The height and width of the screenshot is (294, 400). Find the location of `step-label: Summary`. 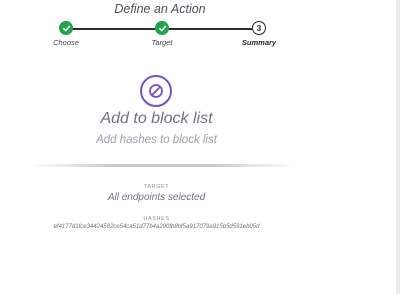

step-label: Summary is located at coordinates (259, 42).